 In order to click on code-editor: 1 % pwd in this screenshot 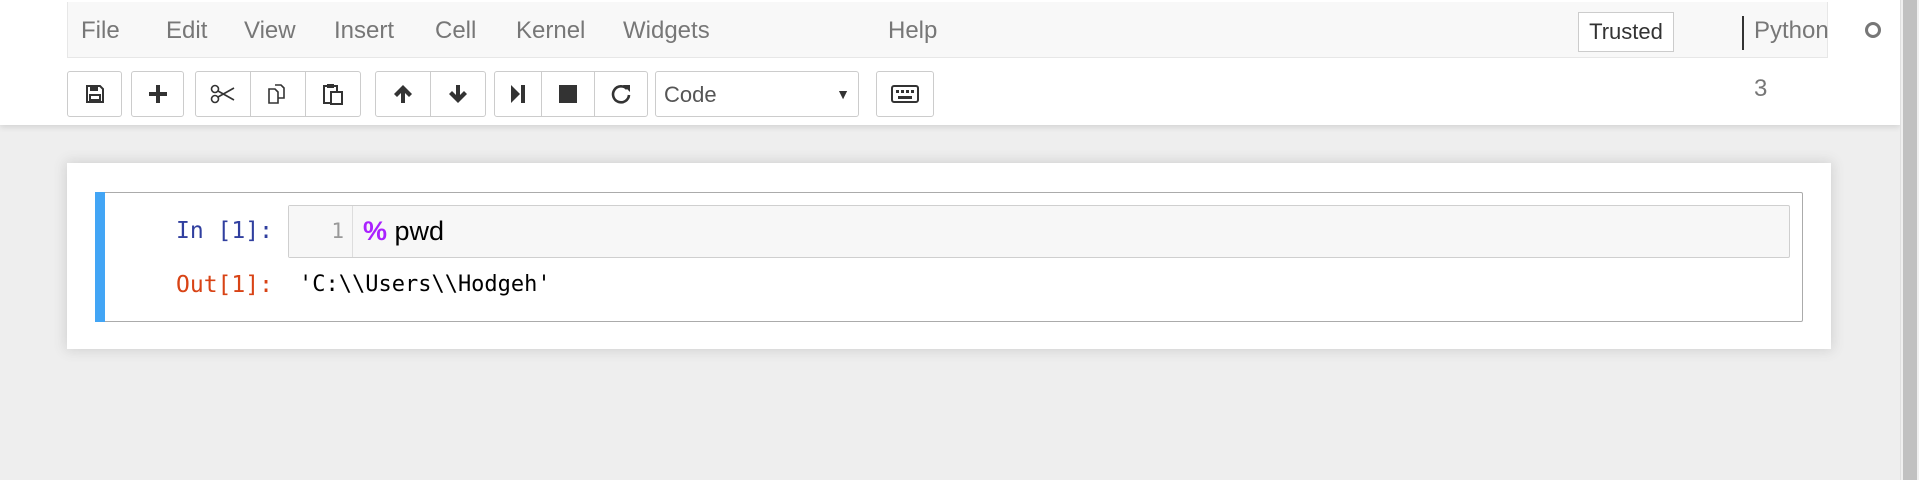, I will do `click(1039, 231)`.